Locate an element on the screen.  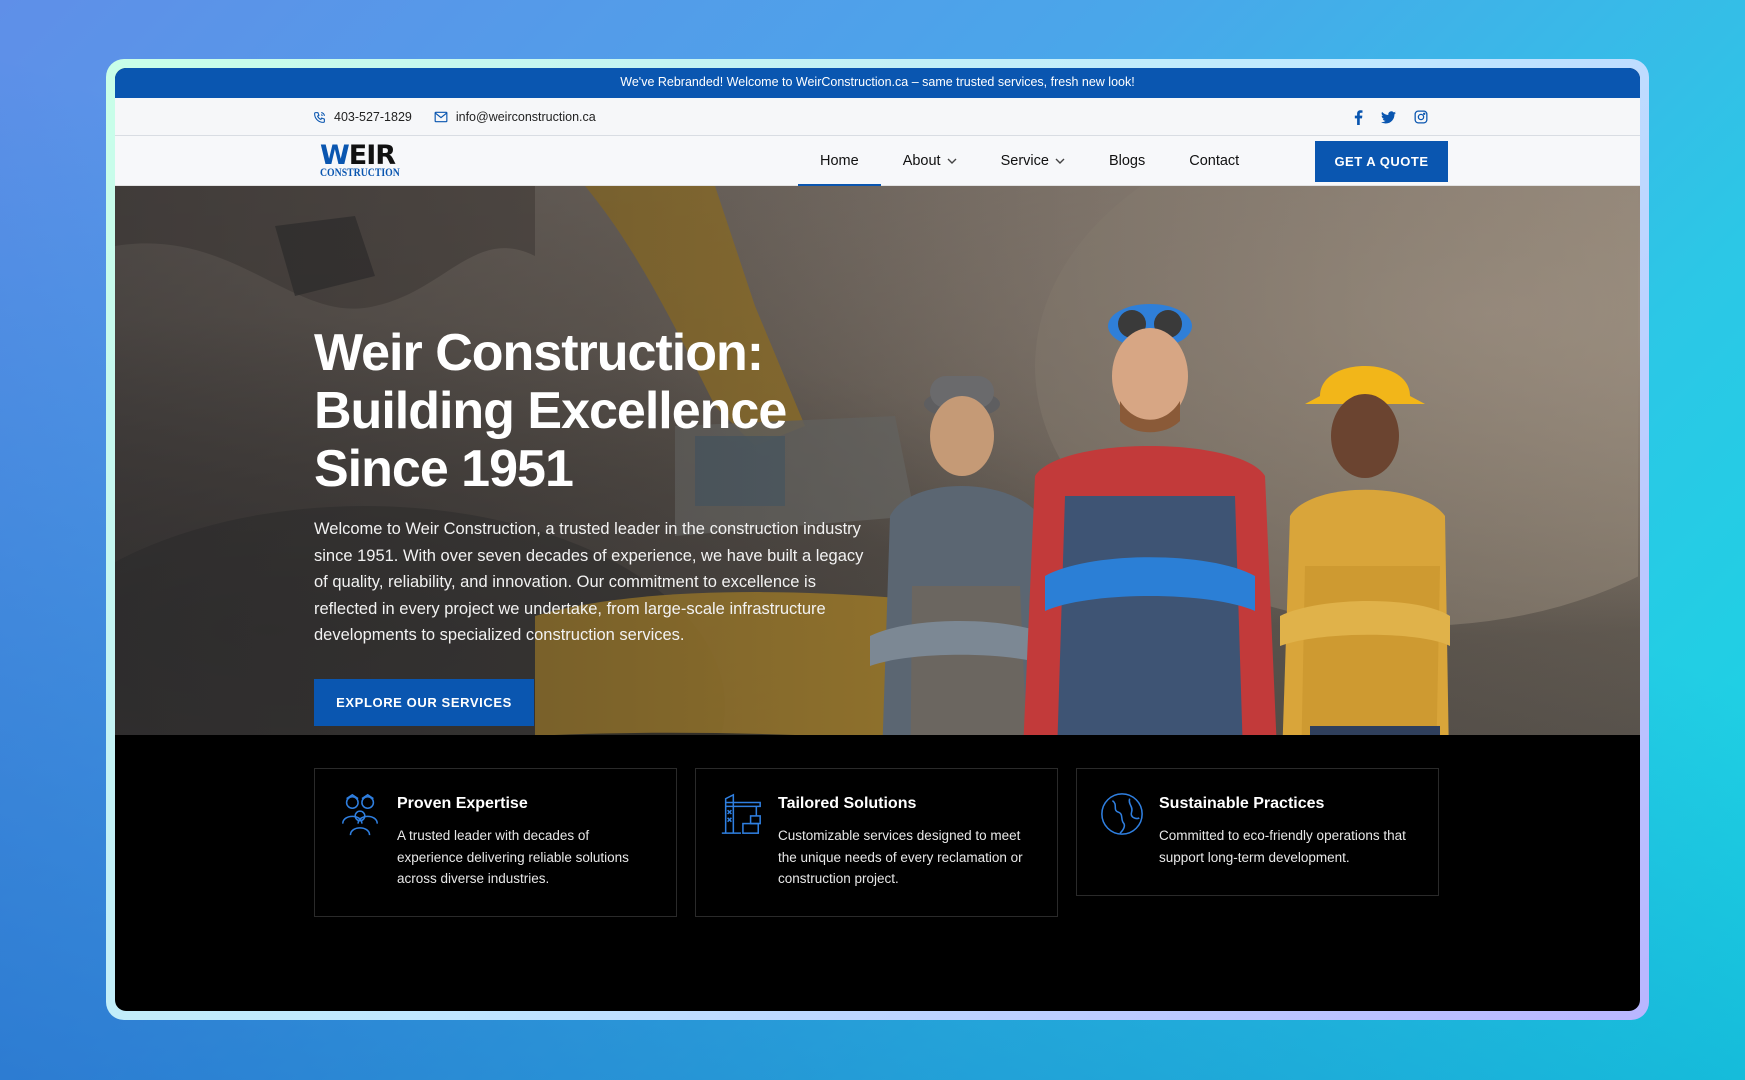
nav-item-about: About is located at coordinates (930, 161).